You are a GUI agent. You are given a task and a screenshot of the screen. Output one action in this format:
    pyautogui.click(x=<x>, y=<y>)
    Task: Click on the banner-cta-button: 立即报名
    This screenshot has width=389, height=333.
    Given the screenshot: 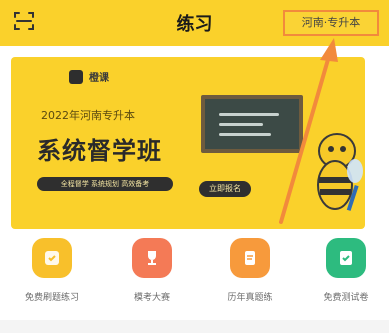 What is the action you would take?
    pyautogui.click(x=225, y=189)
    